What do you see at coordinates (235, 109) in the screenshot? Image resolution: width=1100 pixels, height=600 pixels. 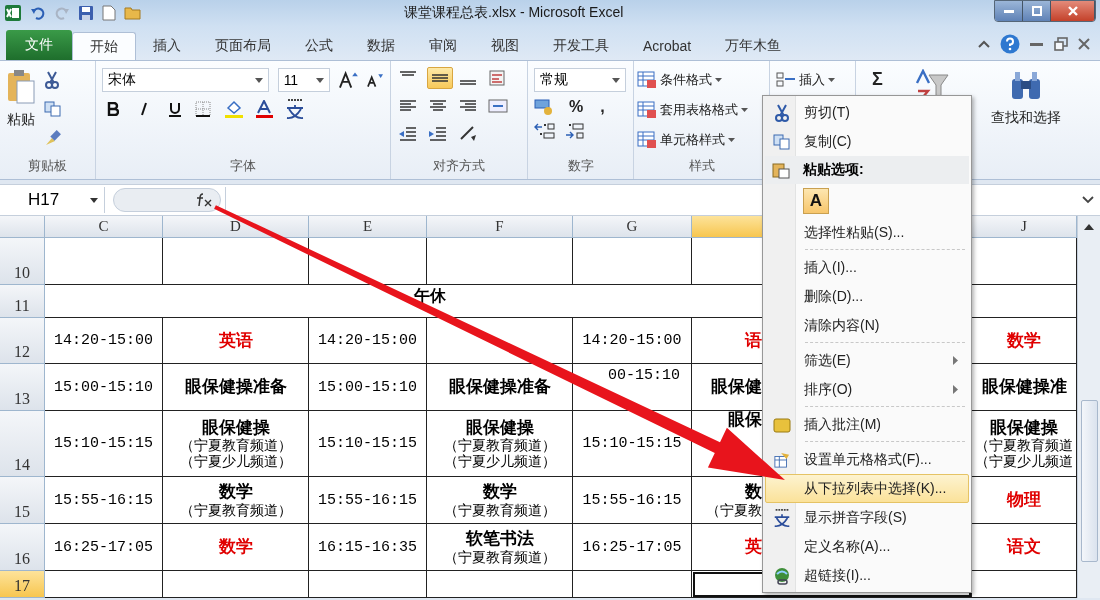 I see `fill-color-icon` at bounding box center [235, 109].